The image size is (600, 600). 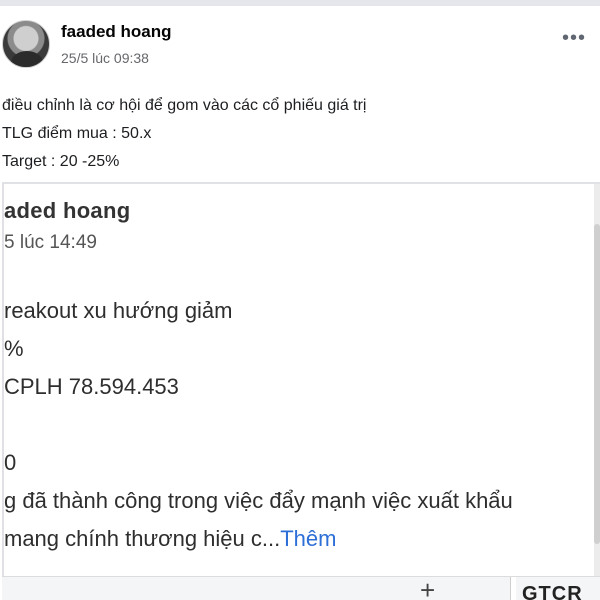 I want to click on post-line: TLG điểm mua : 50.x, so click(x=77, y=133).